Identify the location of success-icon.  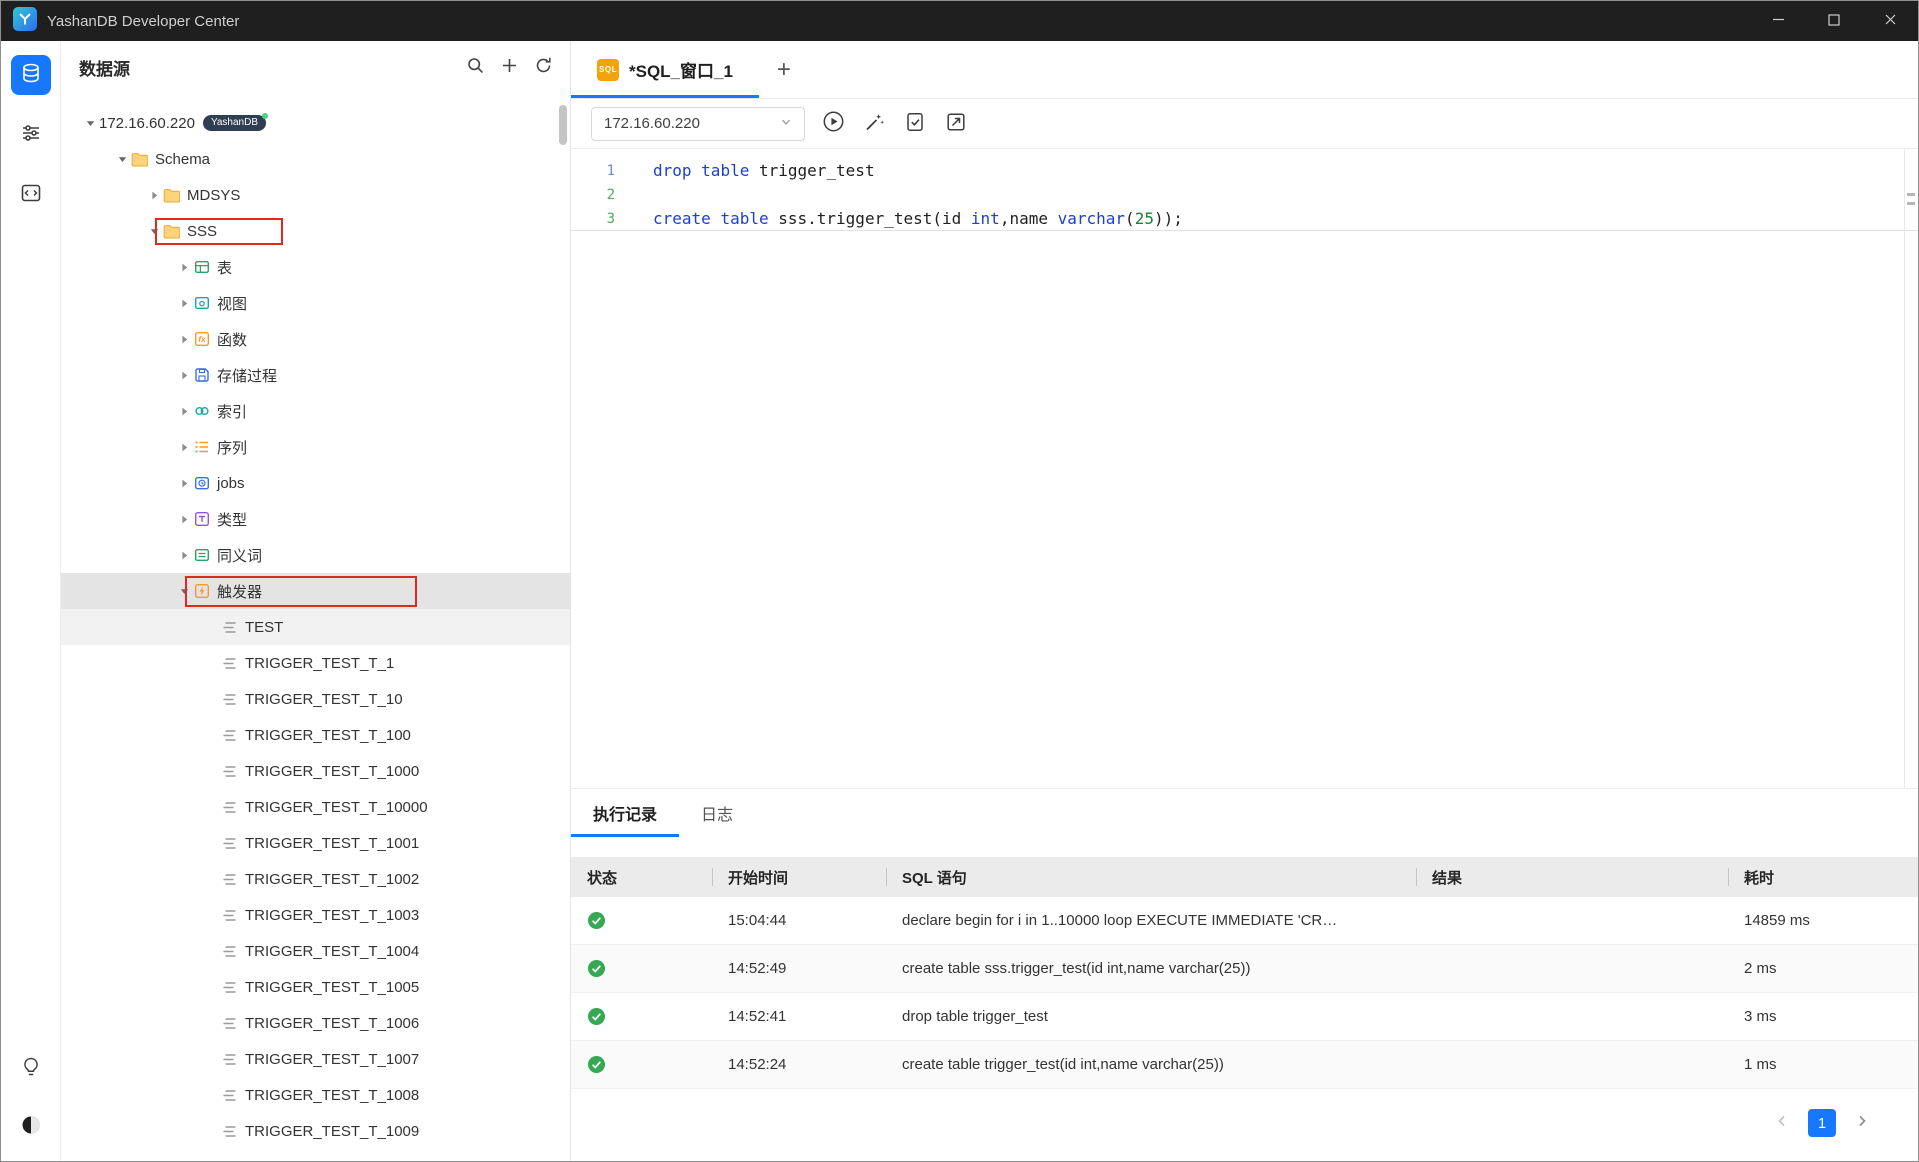
(596, 968).